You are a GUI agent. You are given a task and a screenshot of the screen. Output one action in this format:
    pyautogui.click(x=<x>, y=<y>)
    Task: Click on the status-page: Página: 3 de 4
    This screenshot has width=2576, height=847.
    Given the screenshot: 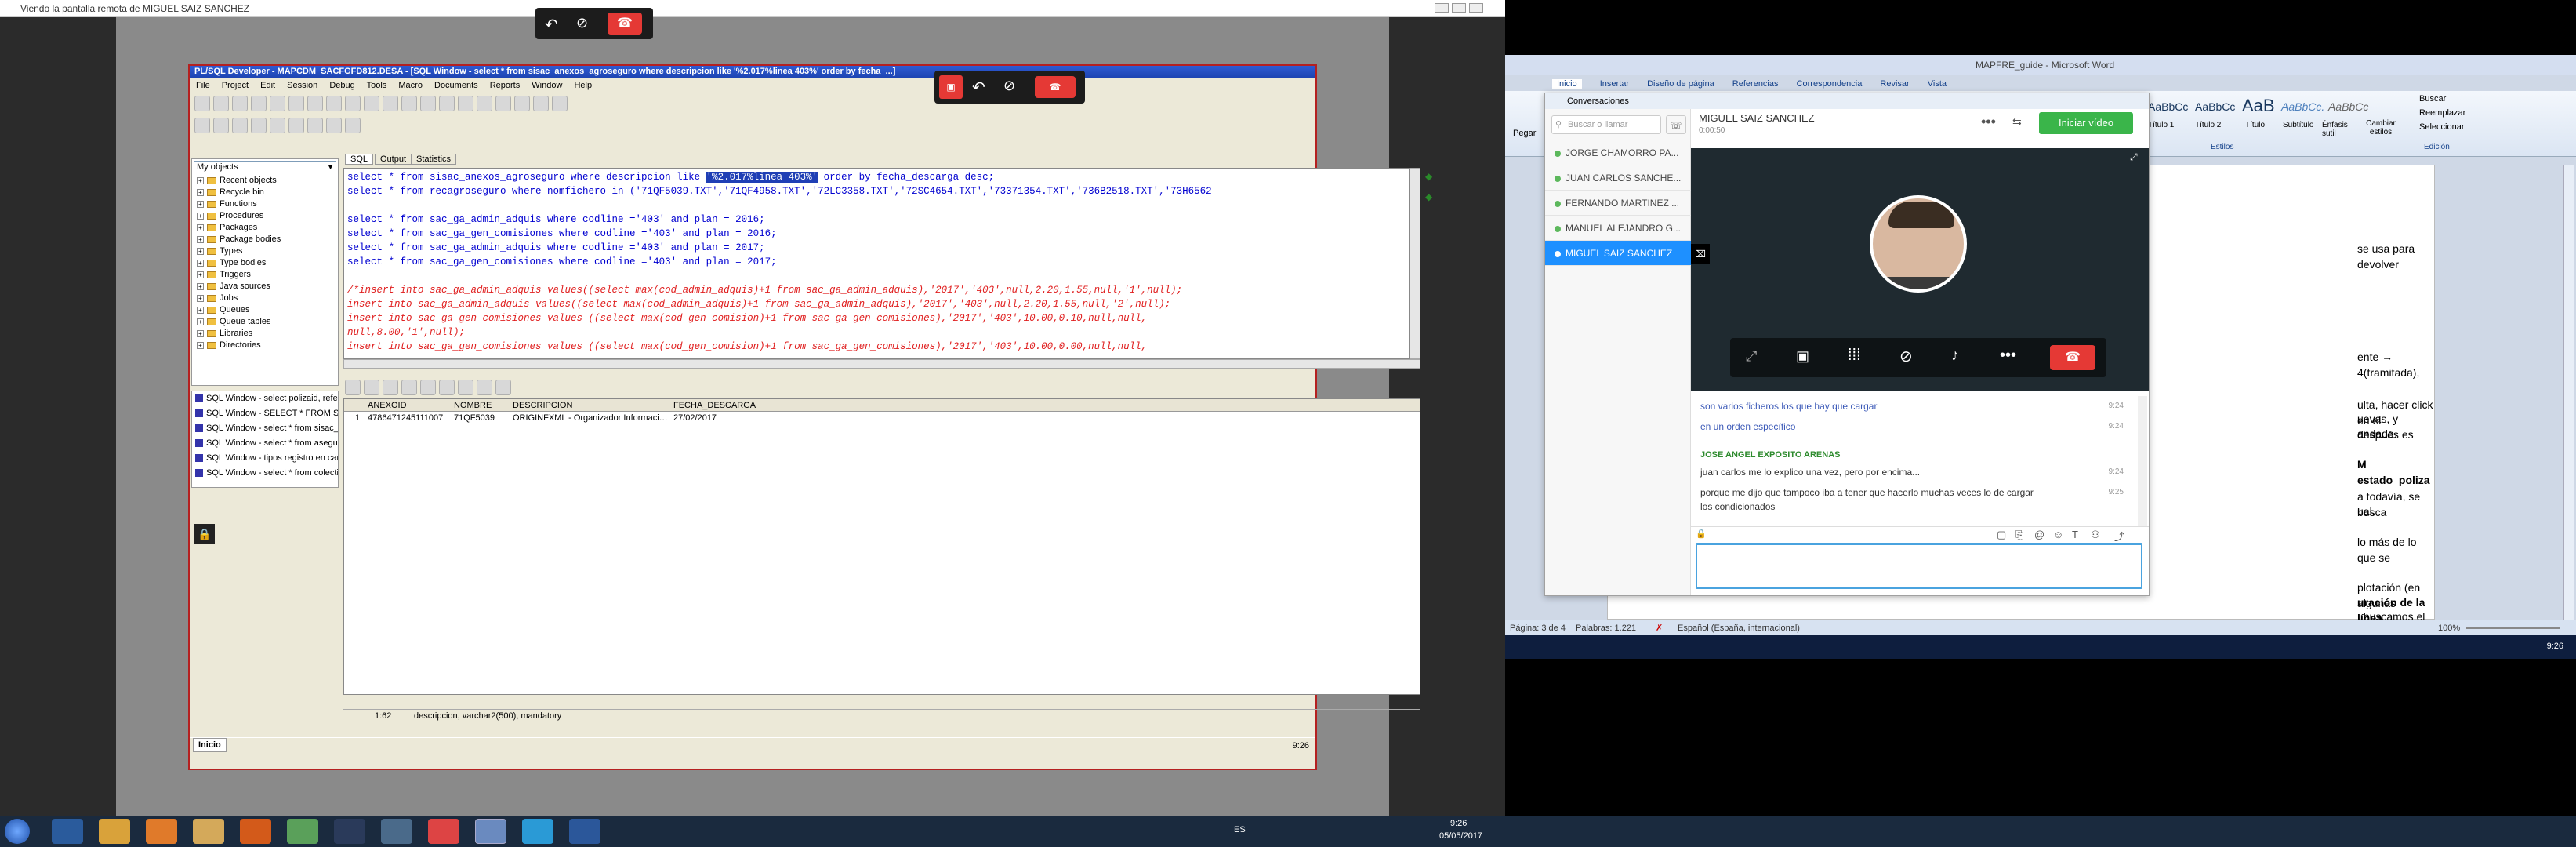 What is the action you would take?
    pyautogui.click(x=1538, y=628)
    